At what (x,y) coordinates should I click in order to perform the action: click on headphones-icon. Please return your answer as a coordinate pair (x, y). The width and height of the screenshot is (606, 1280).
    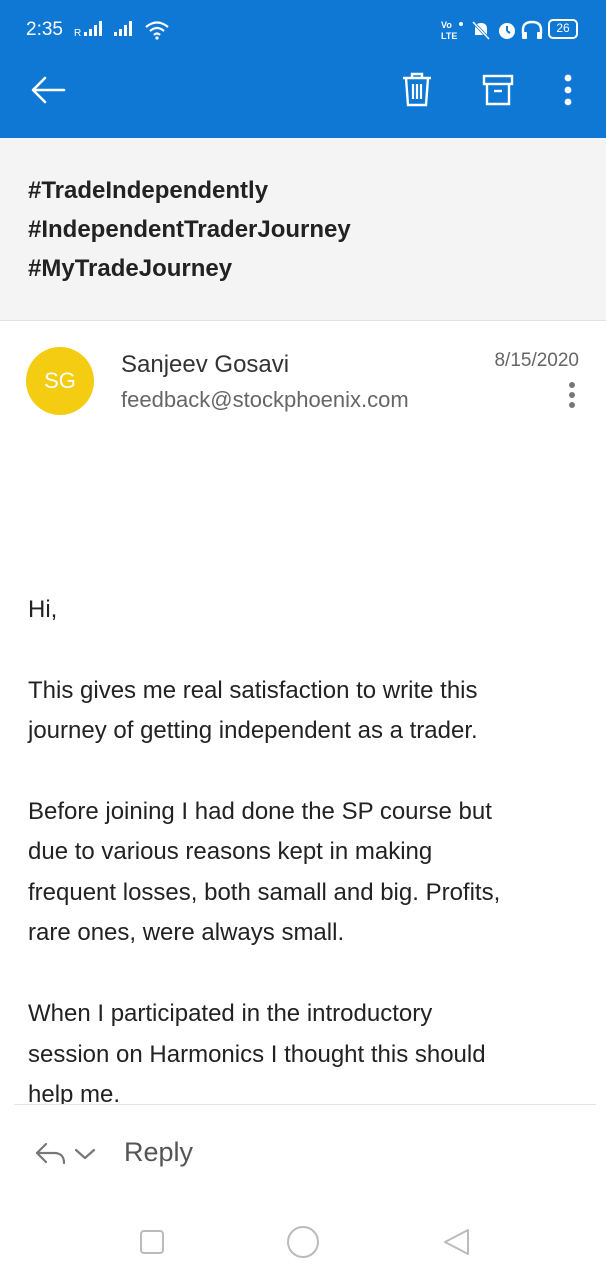
    Looking at the image, I should click on (532, 29).